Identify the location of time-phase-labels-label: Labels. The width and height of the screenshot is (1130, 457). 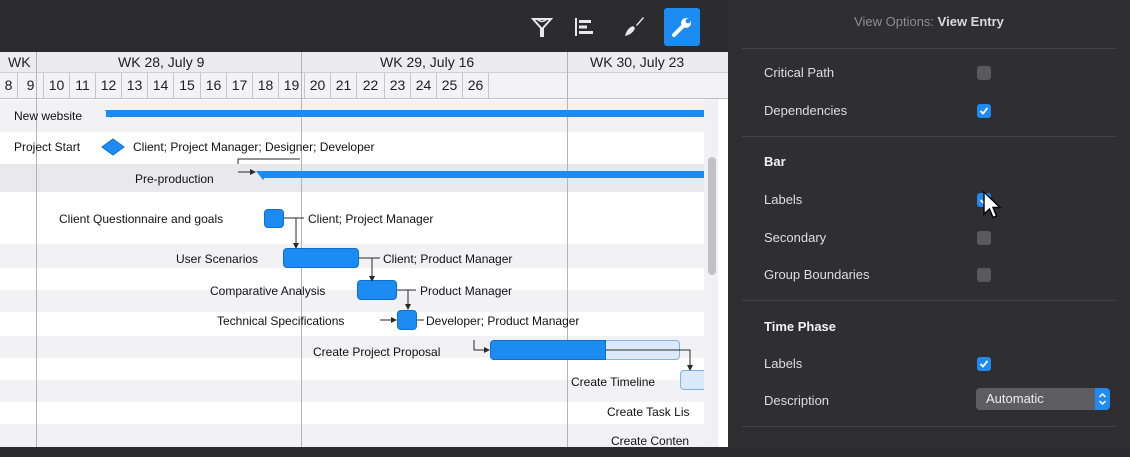
(783, 363).